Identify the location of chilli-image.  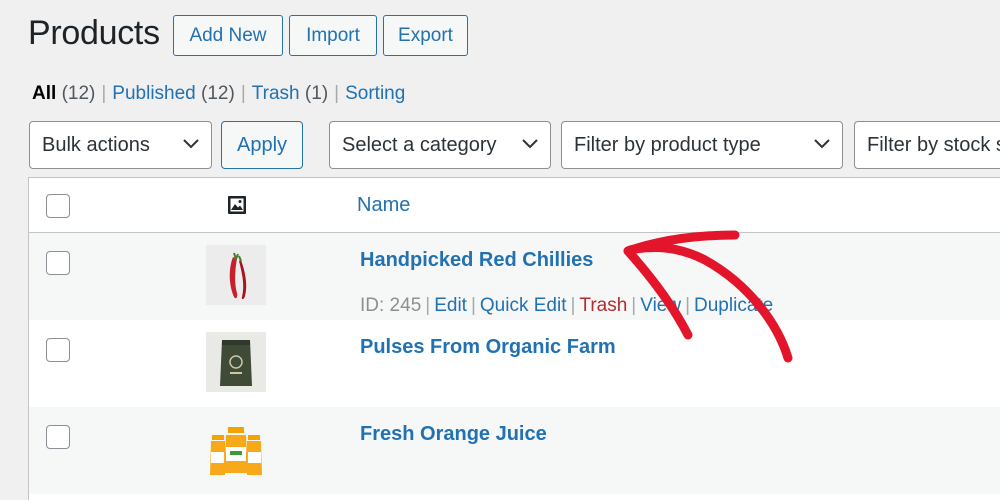
(236, 275).